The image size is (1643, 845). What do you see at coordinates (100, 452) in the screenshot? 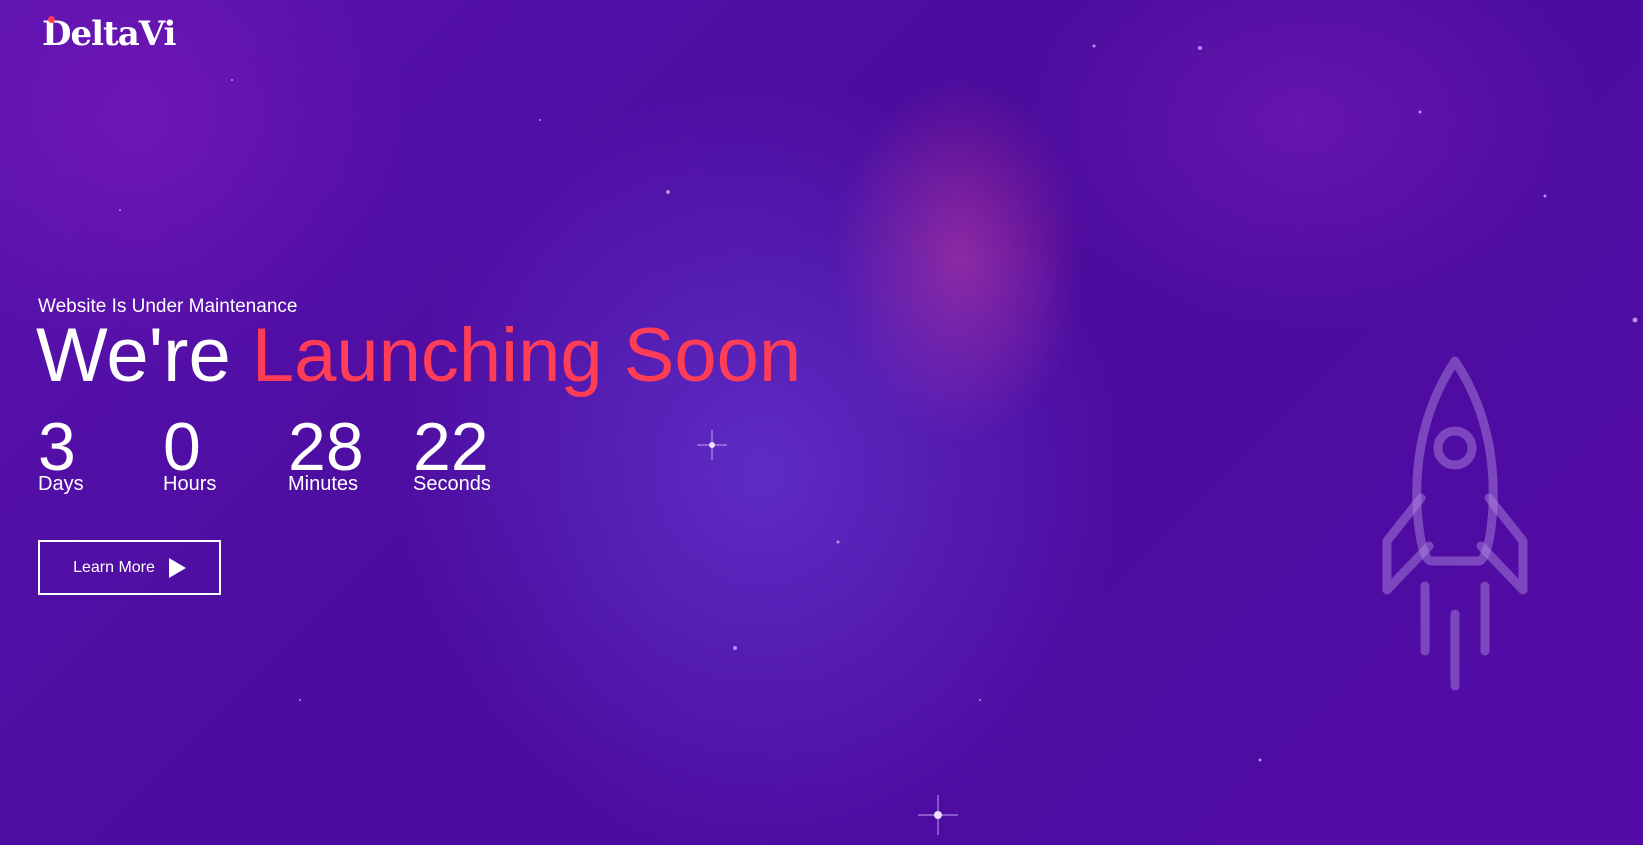
I see `countdown-days: 3 Days` at bounding box center [100, 452].